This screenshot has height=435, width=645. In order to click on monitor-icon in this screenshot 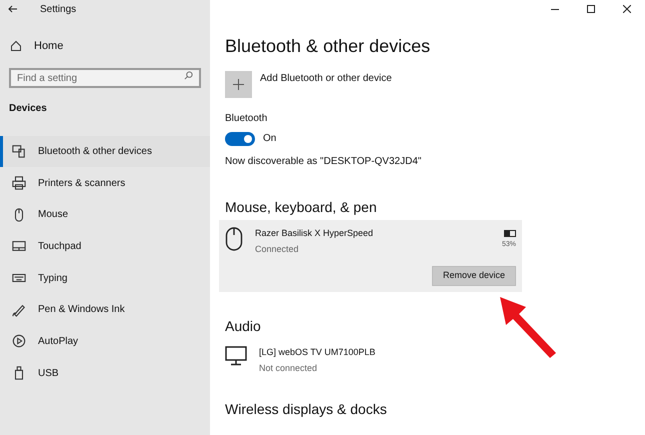, I will do `click(236, 356)`.